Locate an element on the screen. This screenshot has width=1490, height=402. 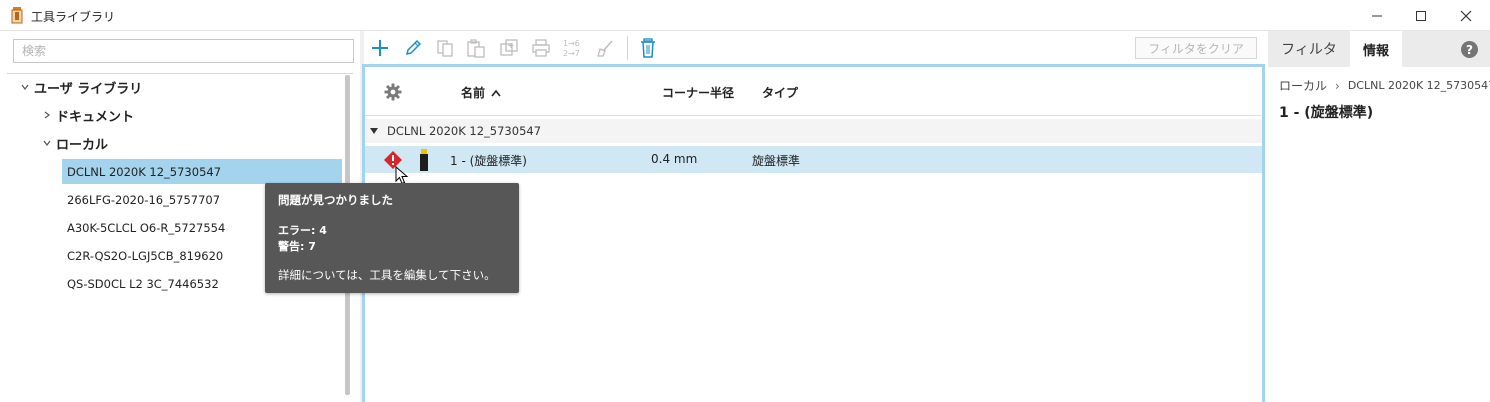
tree-item-label: A30K-5CLCL O6-R_5727554 is located at coordinates (146, 227).